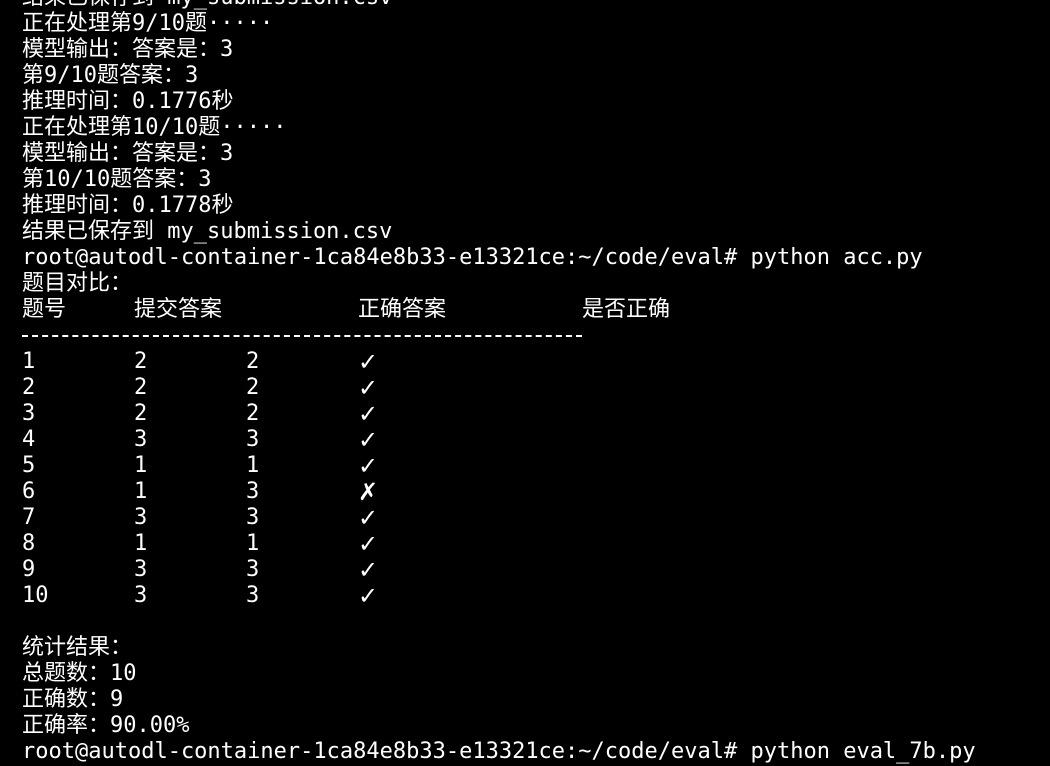  Describe the element at coordinates (35, 595) in the screenshot. I see `cell-id: 10` at that location.